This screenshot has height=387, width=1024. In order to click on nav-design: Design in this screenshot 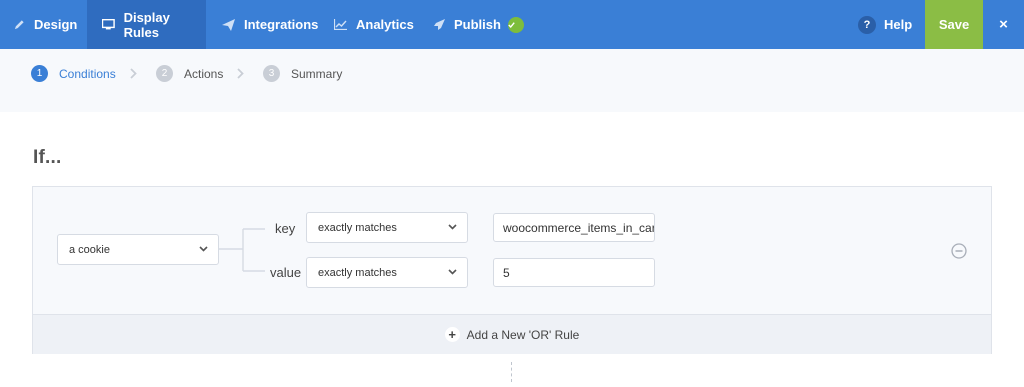, I will do `click(45, 24)`.